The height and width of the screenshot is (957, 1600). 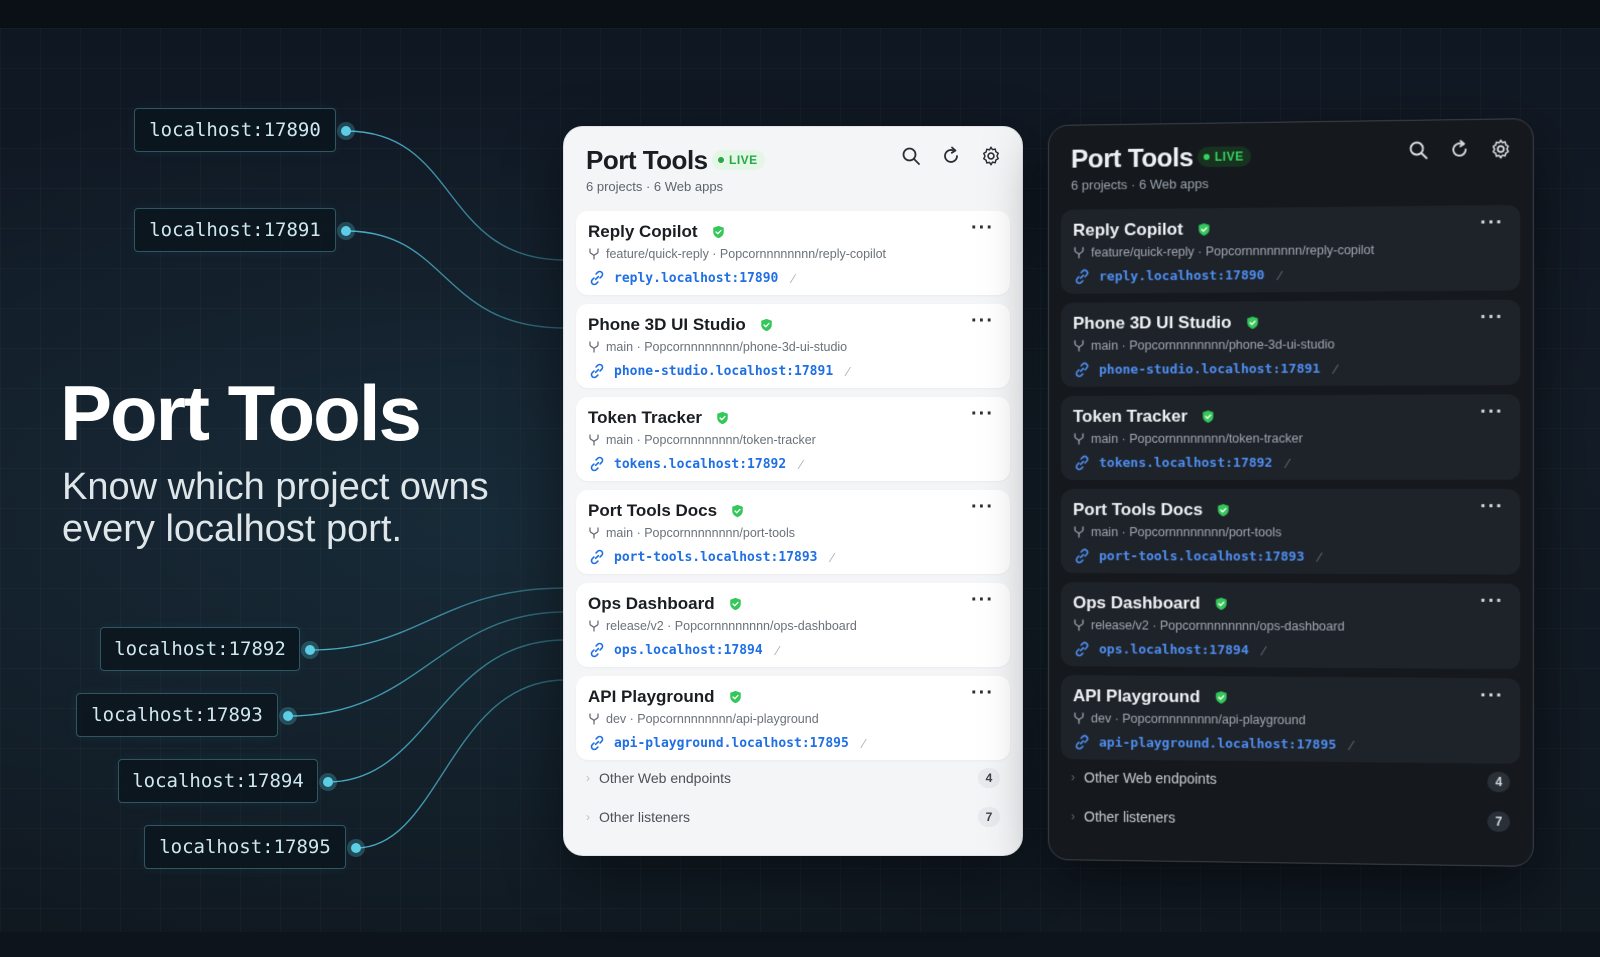 I want to click on url-text: api-playground.localhost:17895, so click(x=1217, y=743).